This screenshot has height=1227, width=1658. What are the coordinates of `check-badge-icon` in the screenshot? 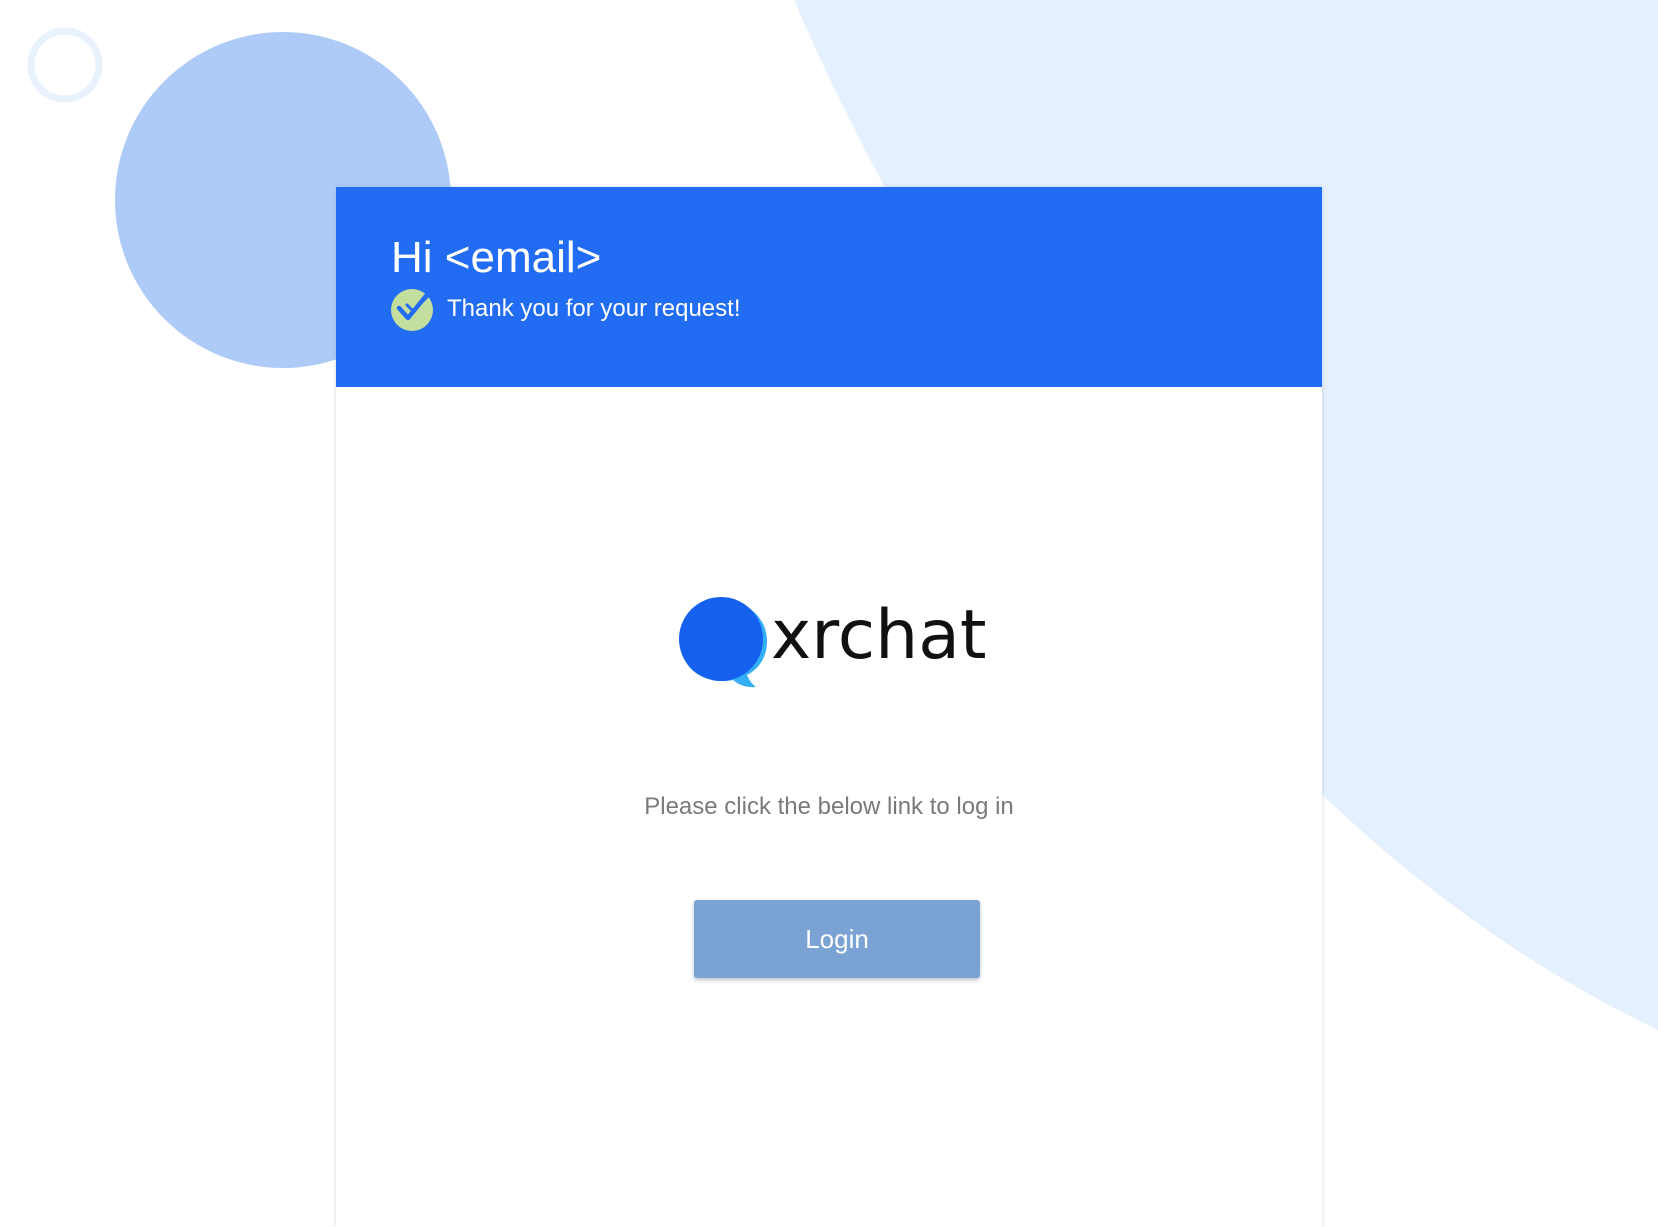 It's located at (412, 309).